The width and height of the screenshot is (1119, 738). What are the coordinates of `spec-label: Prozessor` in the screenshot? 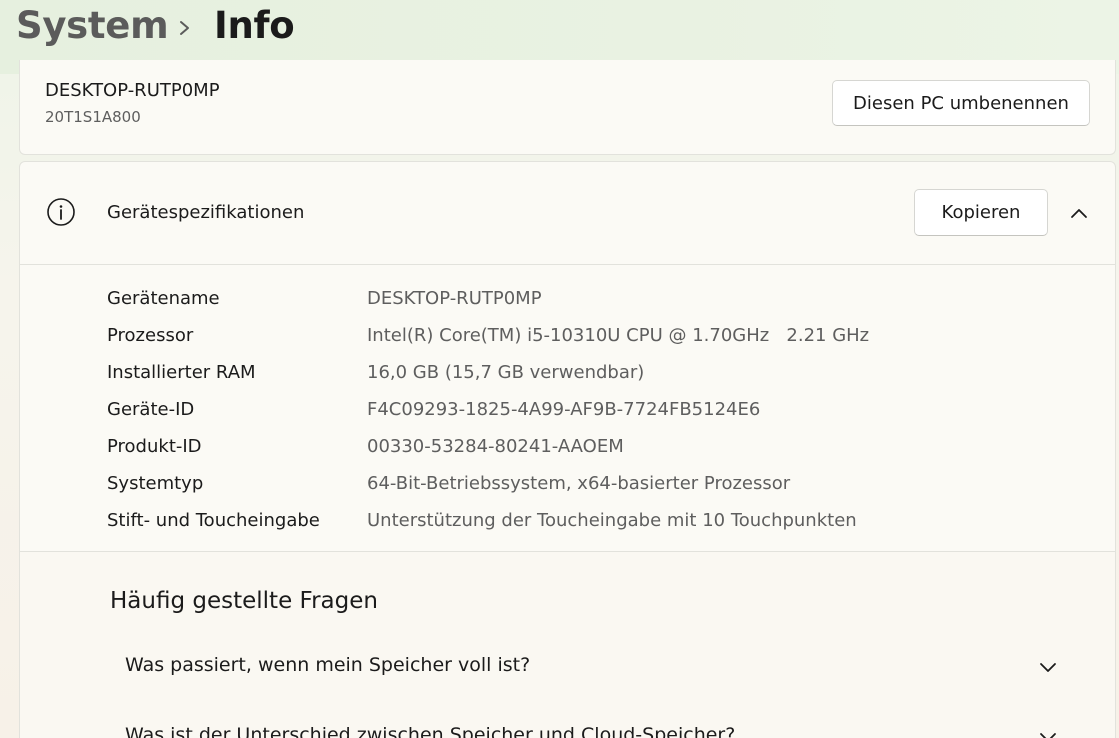 It's located at (150, 335).